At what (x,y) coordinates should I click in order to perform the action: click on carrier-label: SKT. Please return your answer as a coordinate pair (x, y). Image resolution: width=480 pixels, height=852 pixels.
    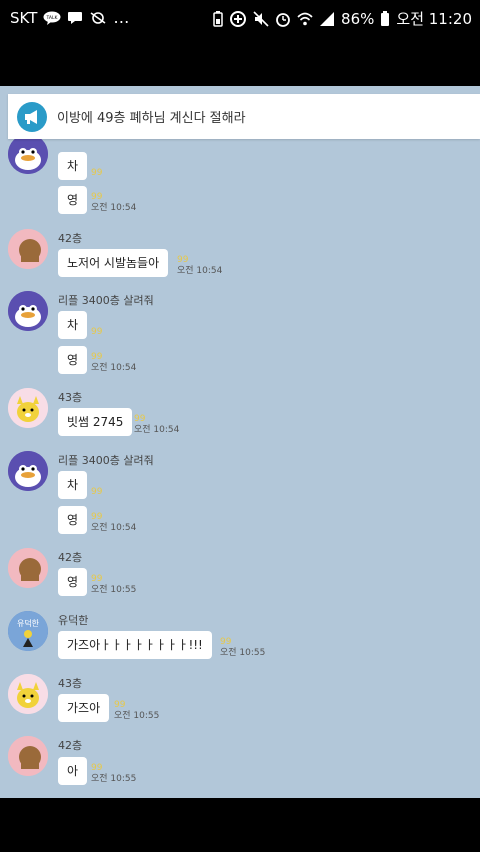
    Looking at the image, I should click on (24, 17).